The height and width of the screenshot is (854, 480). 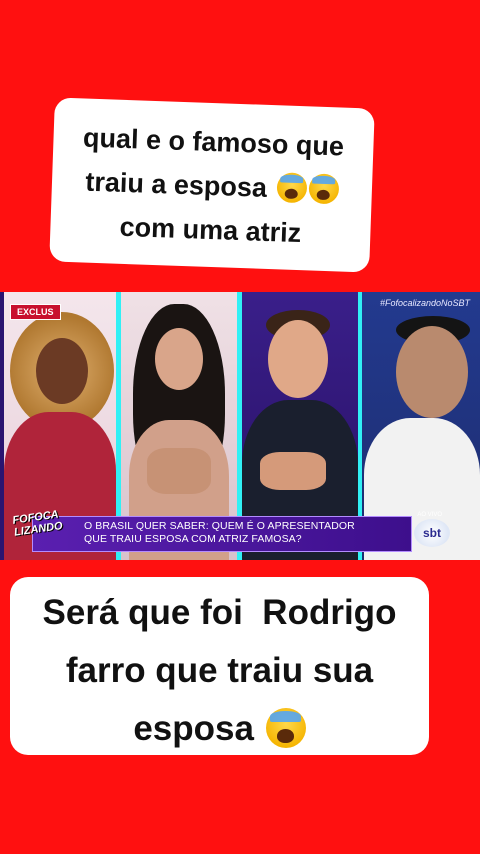 I want to click on top-caption-line-2-text: traiu a esposa, so click(x=176, y=184).